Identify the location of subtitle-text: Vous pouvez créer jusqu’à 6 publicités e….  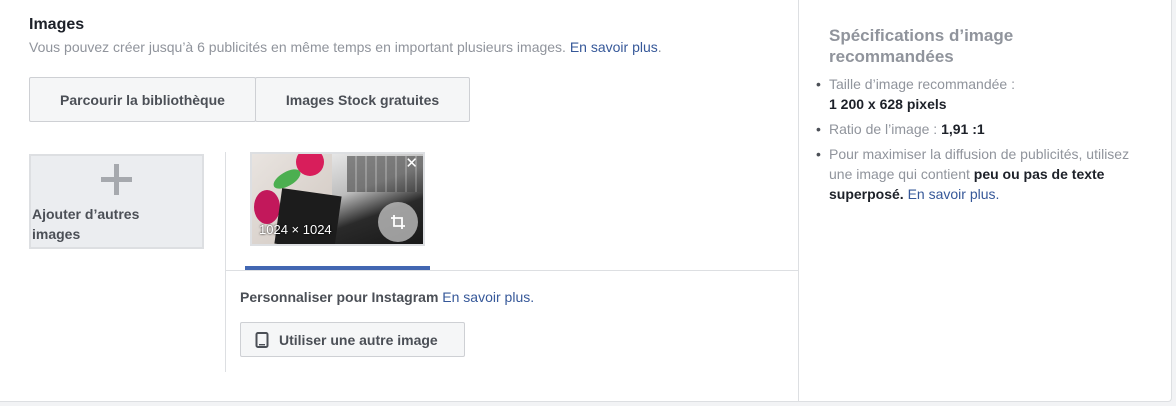
(297, 47).